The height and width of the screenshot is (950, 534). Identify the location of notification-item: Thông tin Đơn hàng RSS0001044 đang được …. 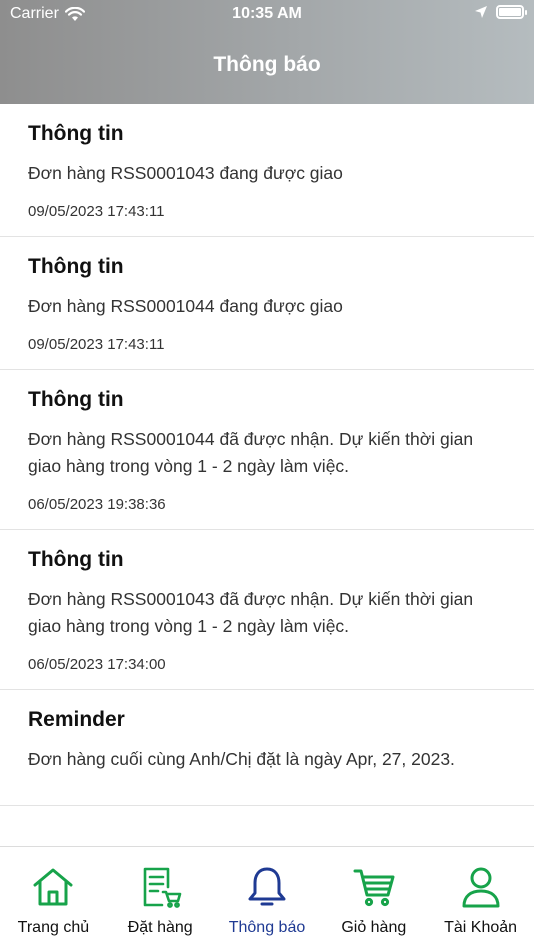
(267, 303).